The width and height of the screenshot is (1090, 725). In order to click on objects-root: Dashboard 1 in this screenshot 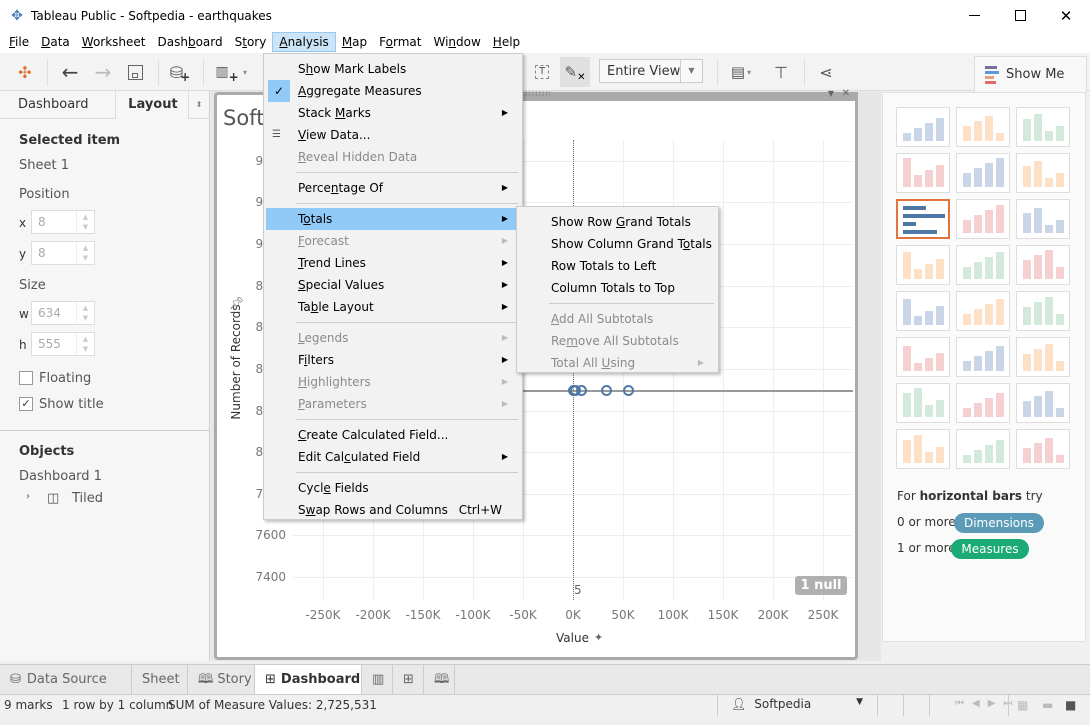, I will do `click(60, 476)`.